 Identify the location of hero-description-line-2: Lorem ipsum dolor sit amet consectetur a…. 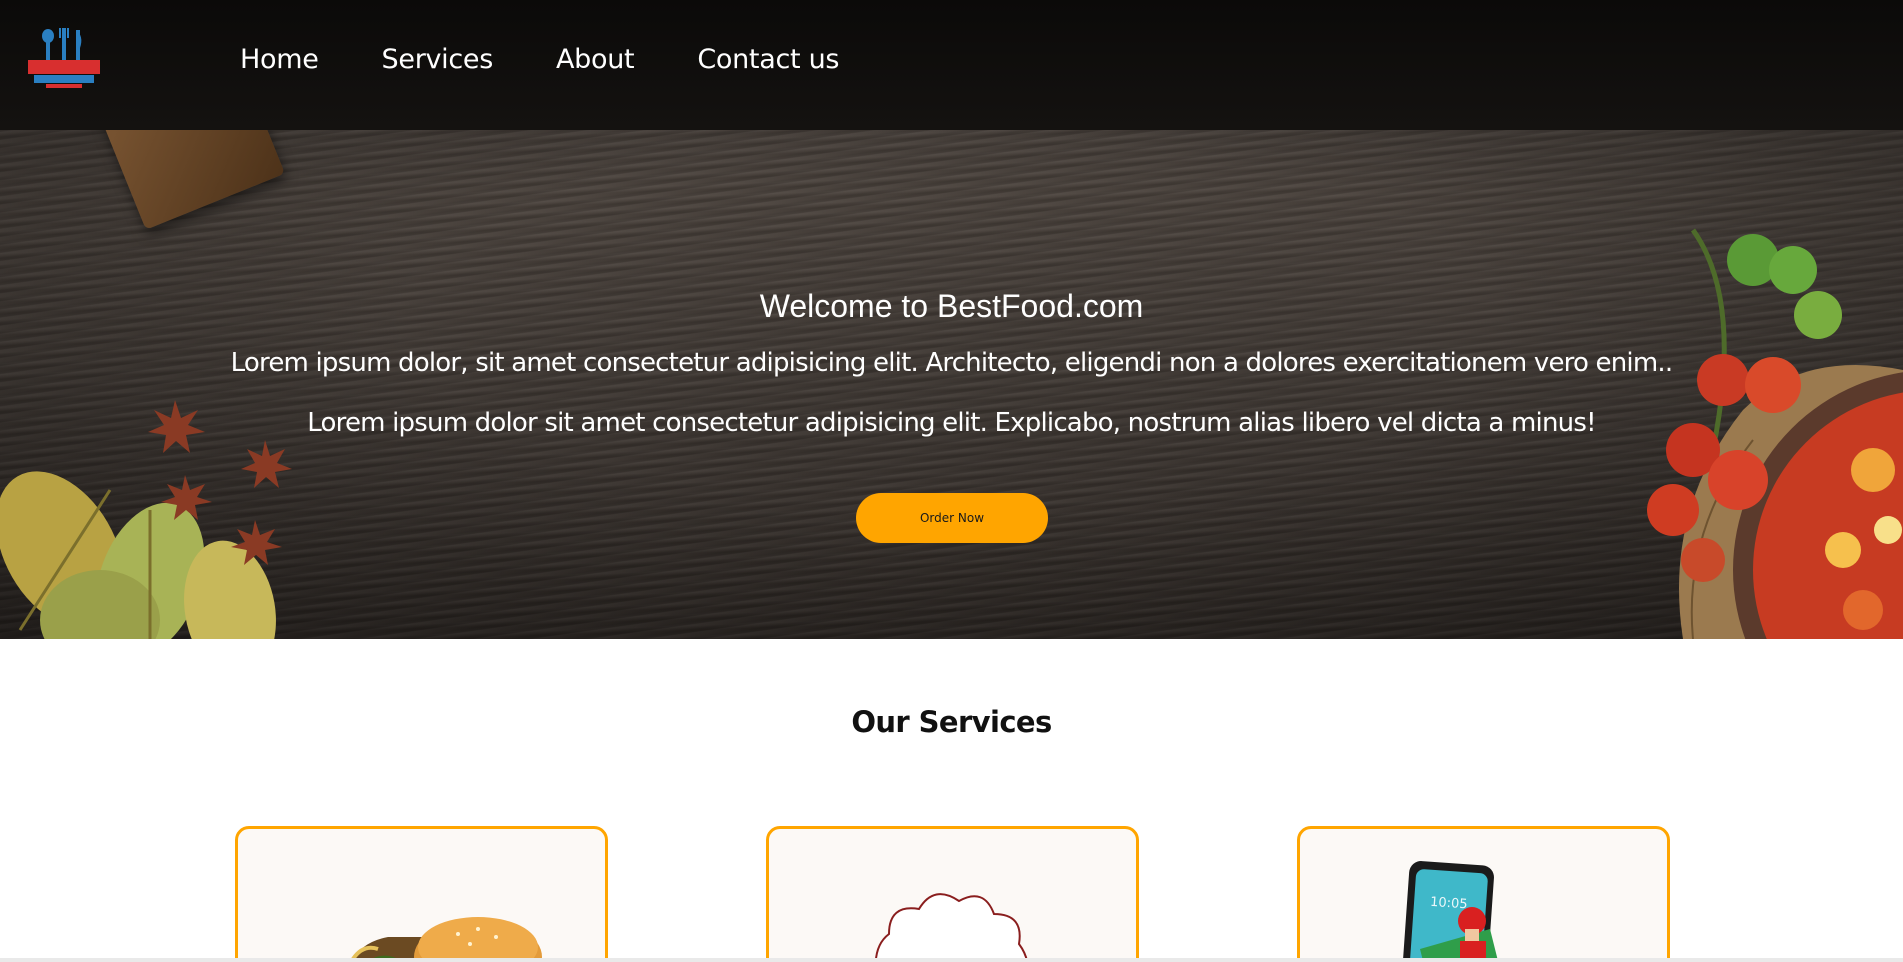
(951, 423).